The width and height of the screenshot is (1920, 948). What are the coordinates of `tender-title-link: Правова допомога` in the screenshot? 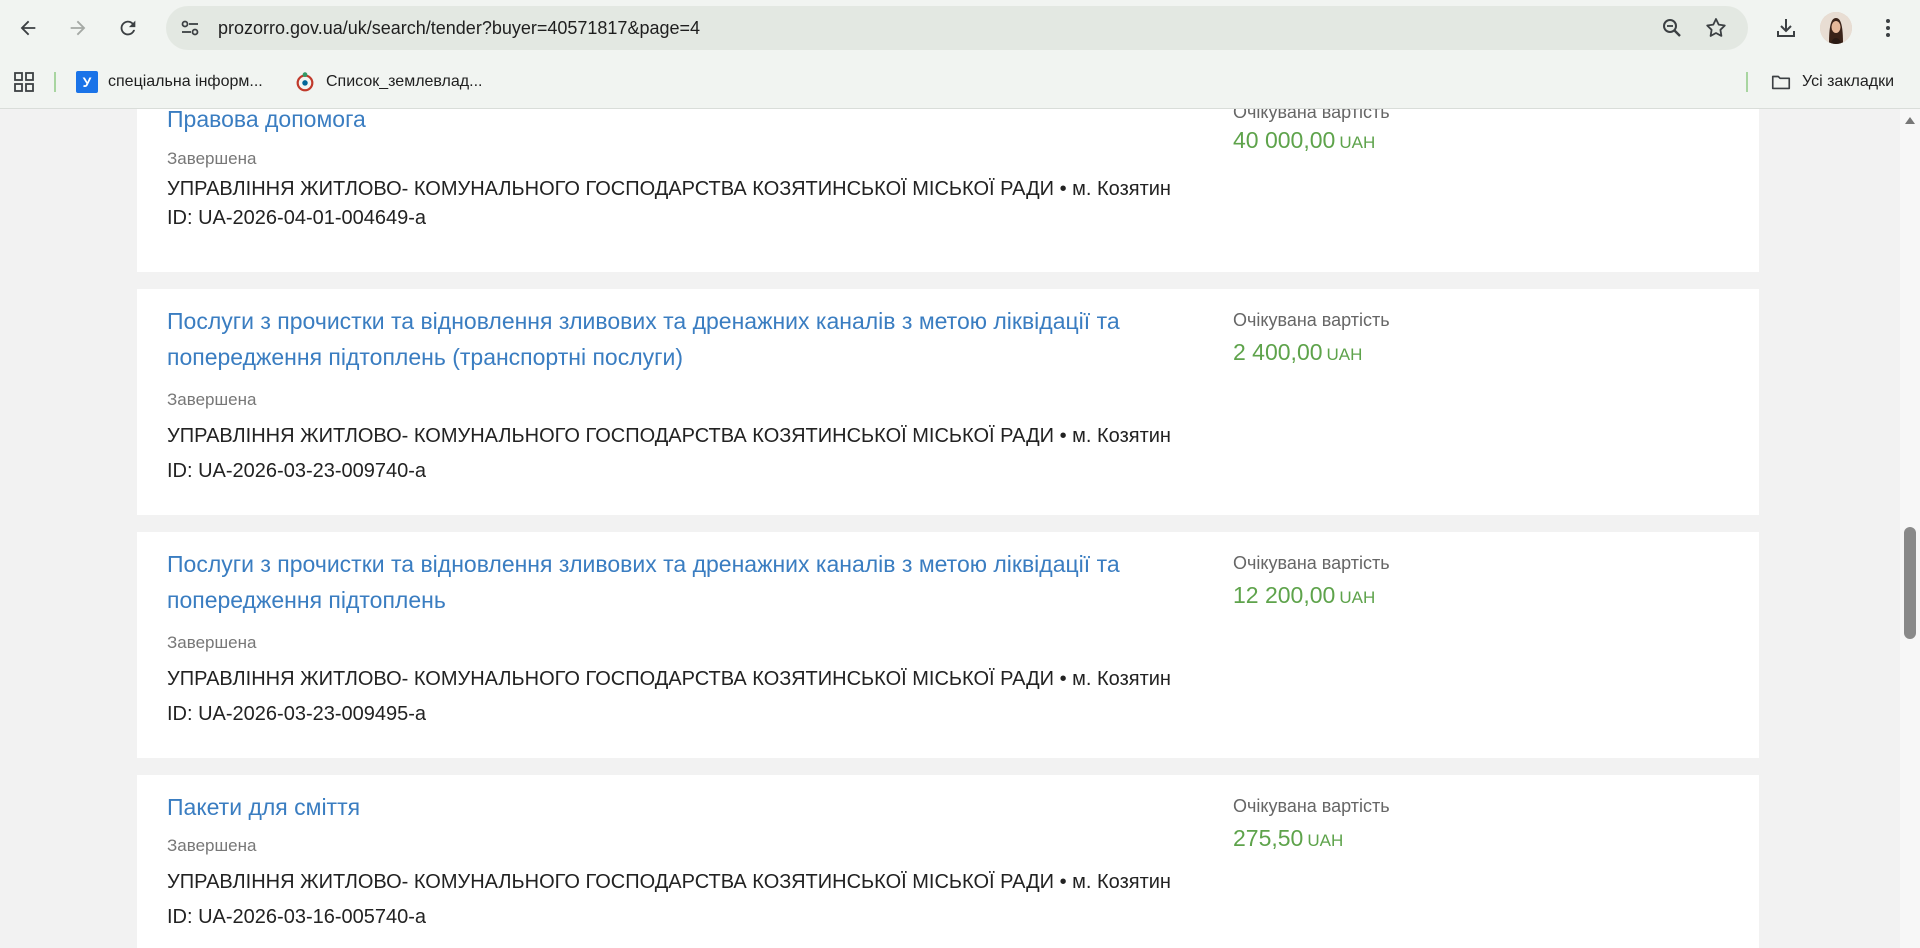 It's located at (672, 123).